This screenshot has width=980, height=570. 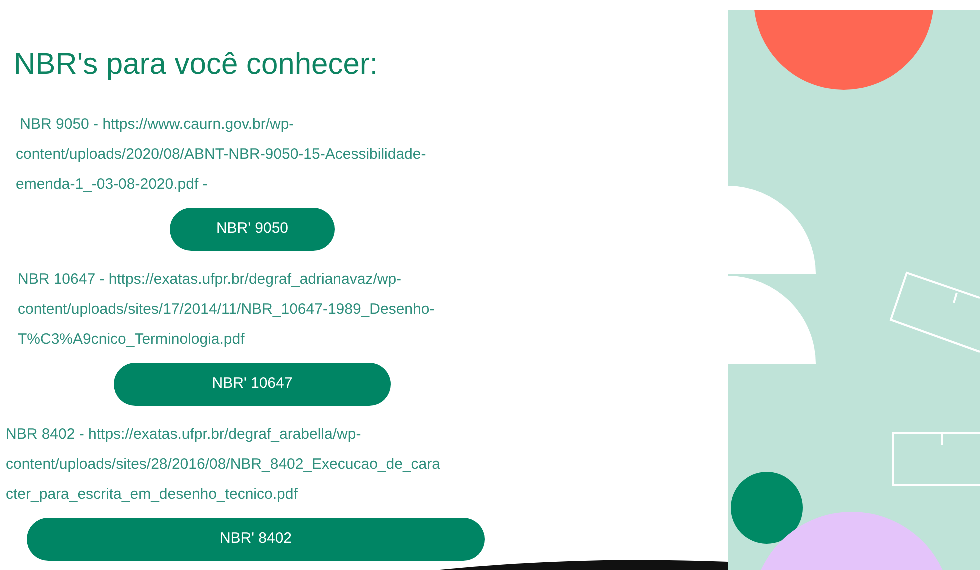 I want to click on nbr-button: NBR' 9050, so click(x=252, y=229).